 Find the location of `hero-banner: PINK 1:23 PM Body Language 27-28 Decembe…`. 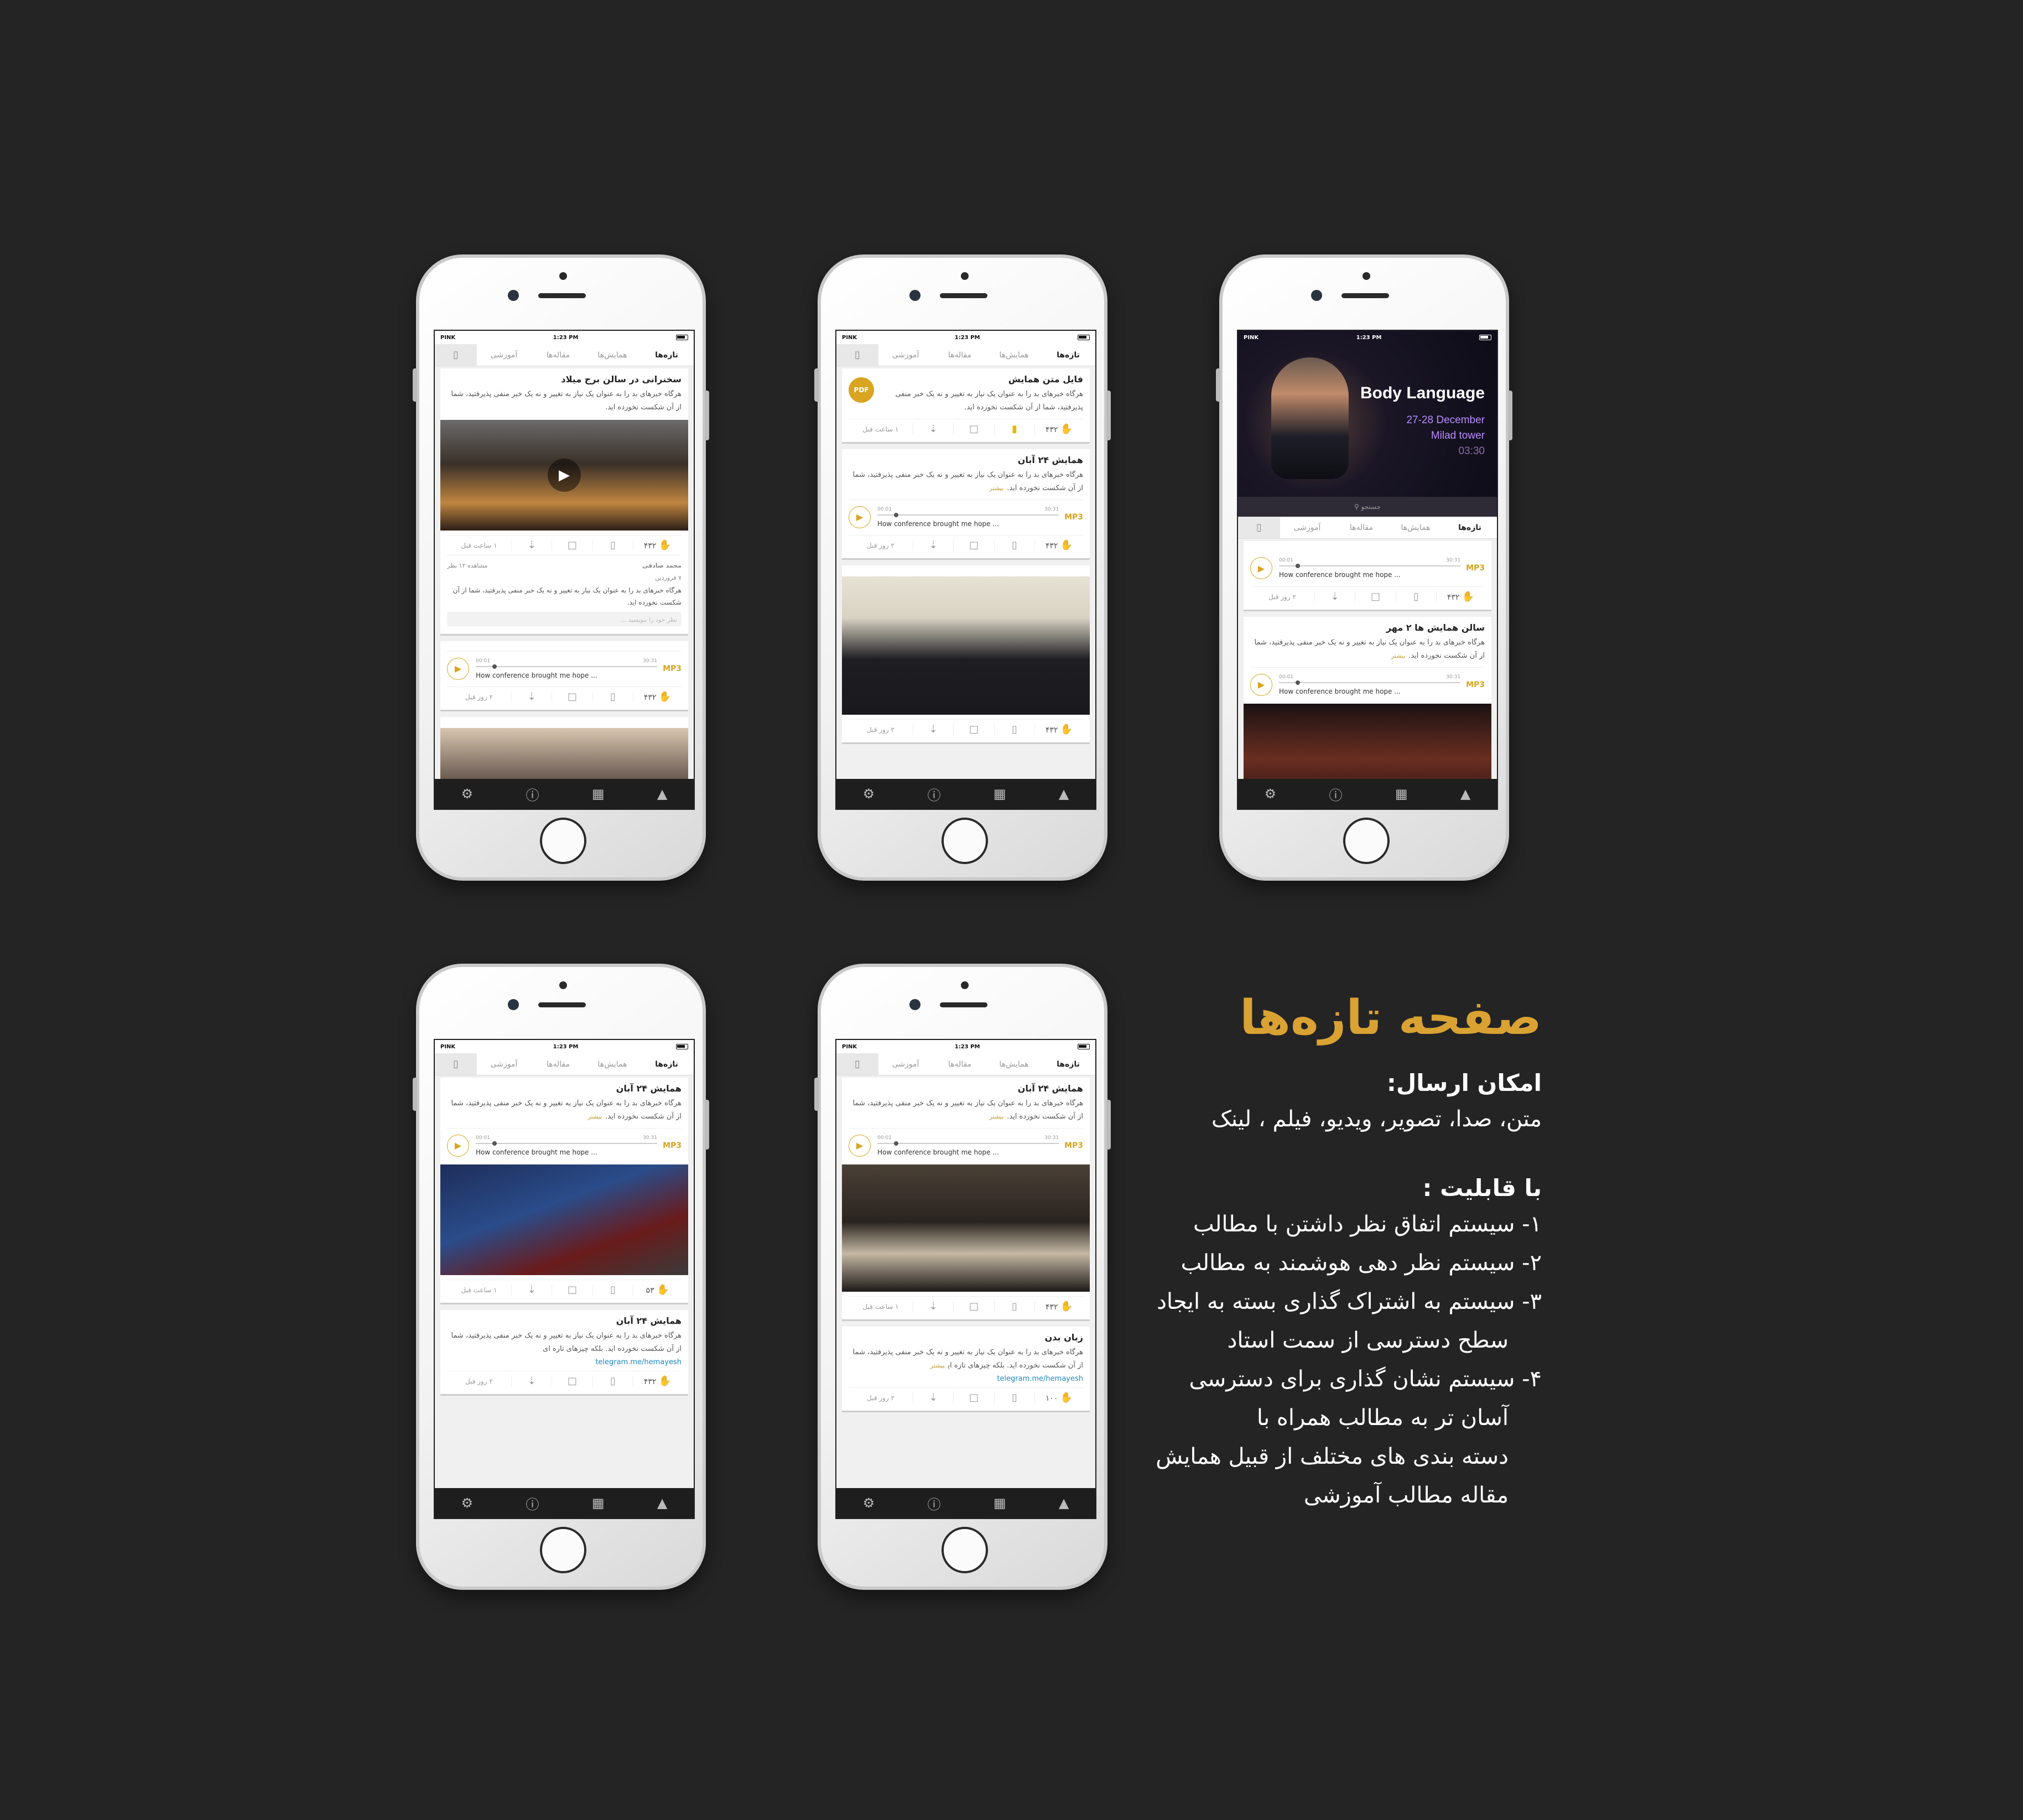

hero-banner: PINK 1:23 PM Body Language 27-28 Decembe… is located at coordinates (1367, 414).